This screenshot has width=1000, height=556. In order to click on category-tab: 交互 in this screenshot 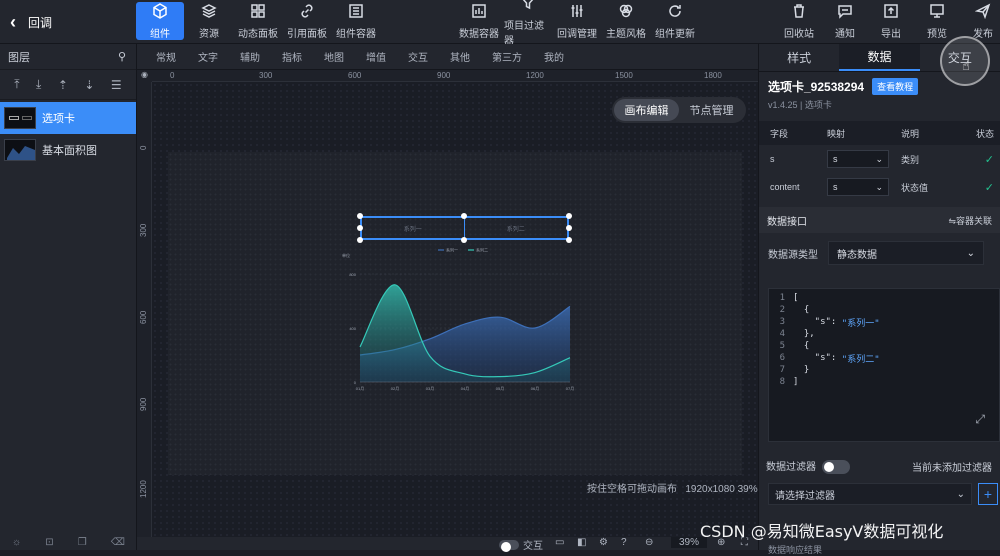, I will do `click(418, 56)`.